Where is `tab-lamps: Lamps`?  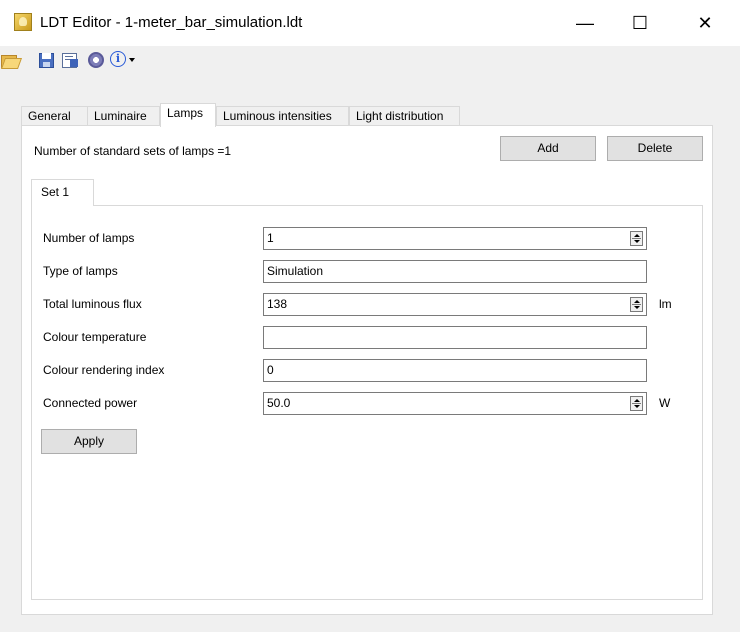
tab-lamps: Lamps is located at coordinates (188, 115).